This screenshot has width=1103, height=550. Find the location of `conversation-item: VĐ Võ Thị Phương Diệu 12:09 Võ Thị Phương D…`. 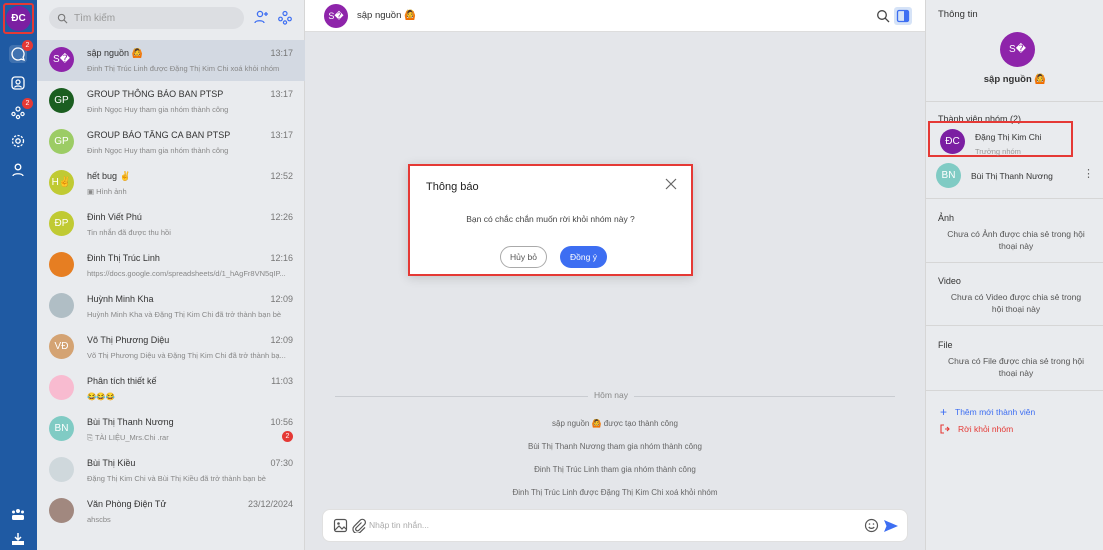

conversation-item: VĐ Võ Thị Phương Diệu 12:09 Võ Thị Phương D… is located at coordinates (171, 347).